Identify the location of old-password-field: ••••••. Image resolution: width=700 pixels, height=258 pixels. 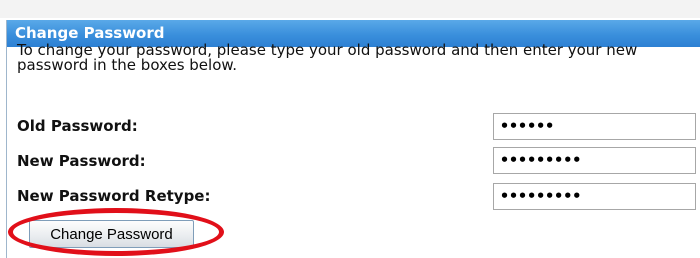
(594, 126).